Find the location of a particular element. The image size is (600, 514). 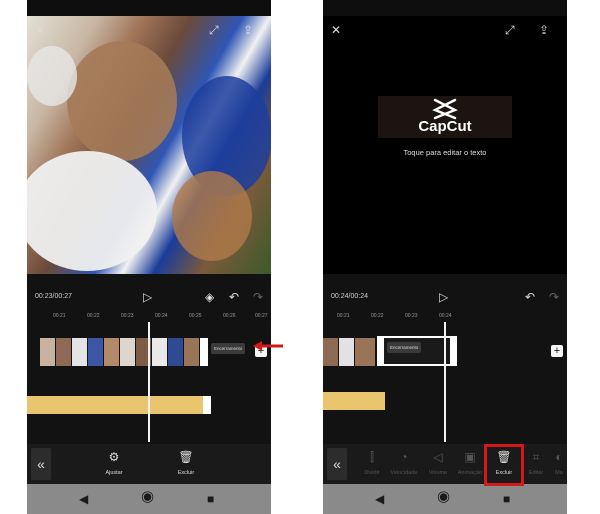

tool-animation: ▣ Animação is located at coordinates (470, 463).